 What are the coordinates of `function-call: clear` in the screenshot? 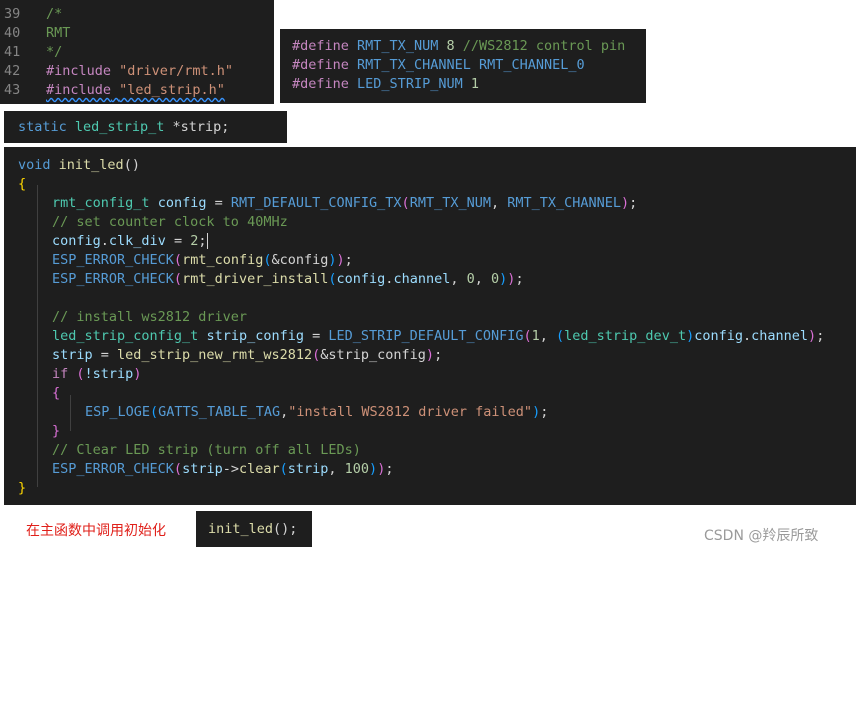 It's located at (259, 469).